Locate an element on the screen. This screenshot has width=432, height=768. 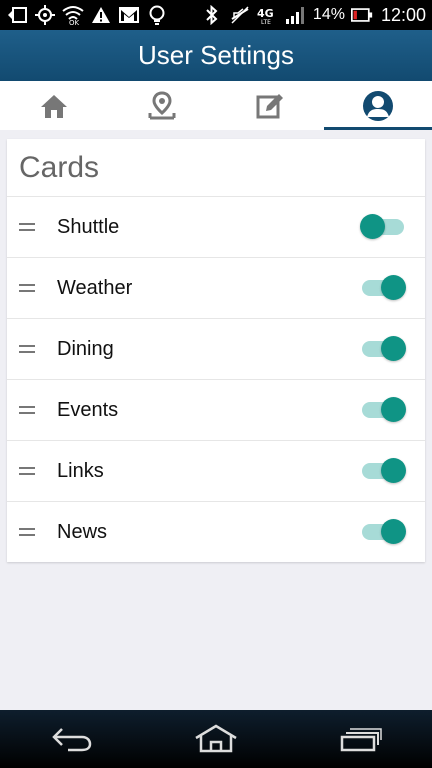
card-row-news: News is located at coordinates (216, 532).